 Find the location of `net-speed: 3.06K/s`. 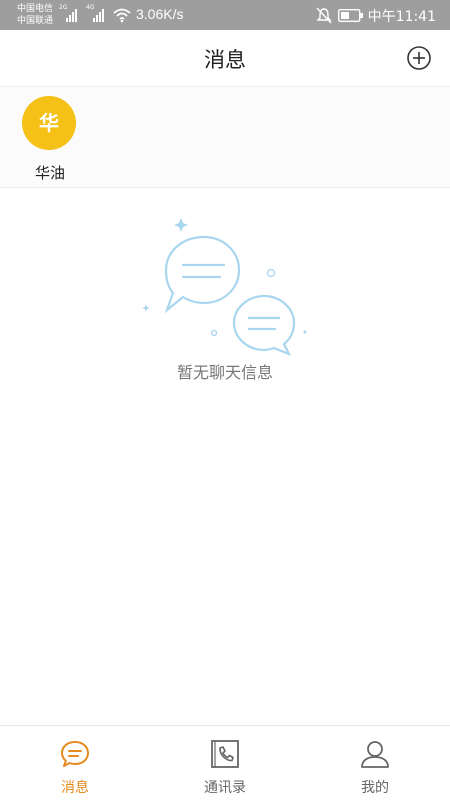

net-speed: 3.06K/s is located at coordinates (160, 14).